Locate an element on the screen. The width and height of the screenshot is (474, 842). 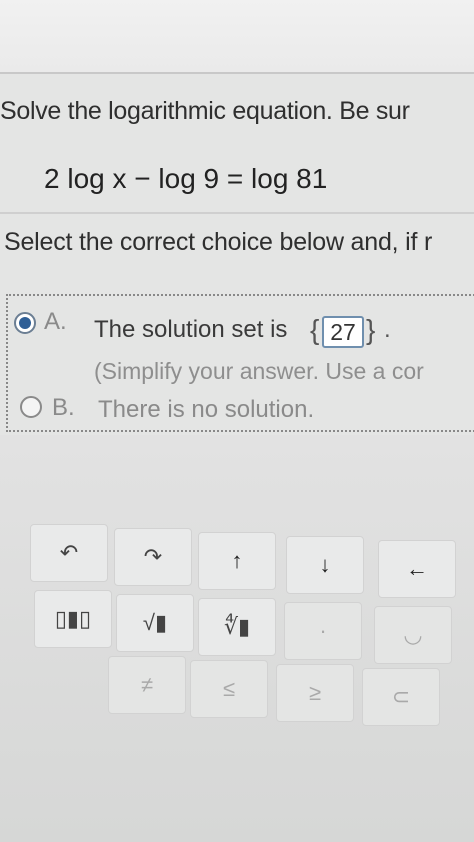
arrow-down-icon: ↓ is located at coordinates (325, 564).